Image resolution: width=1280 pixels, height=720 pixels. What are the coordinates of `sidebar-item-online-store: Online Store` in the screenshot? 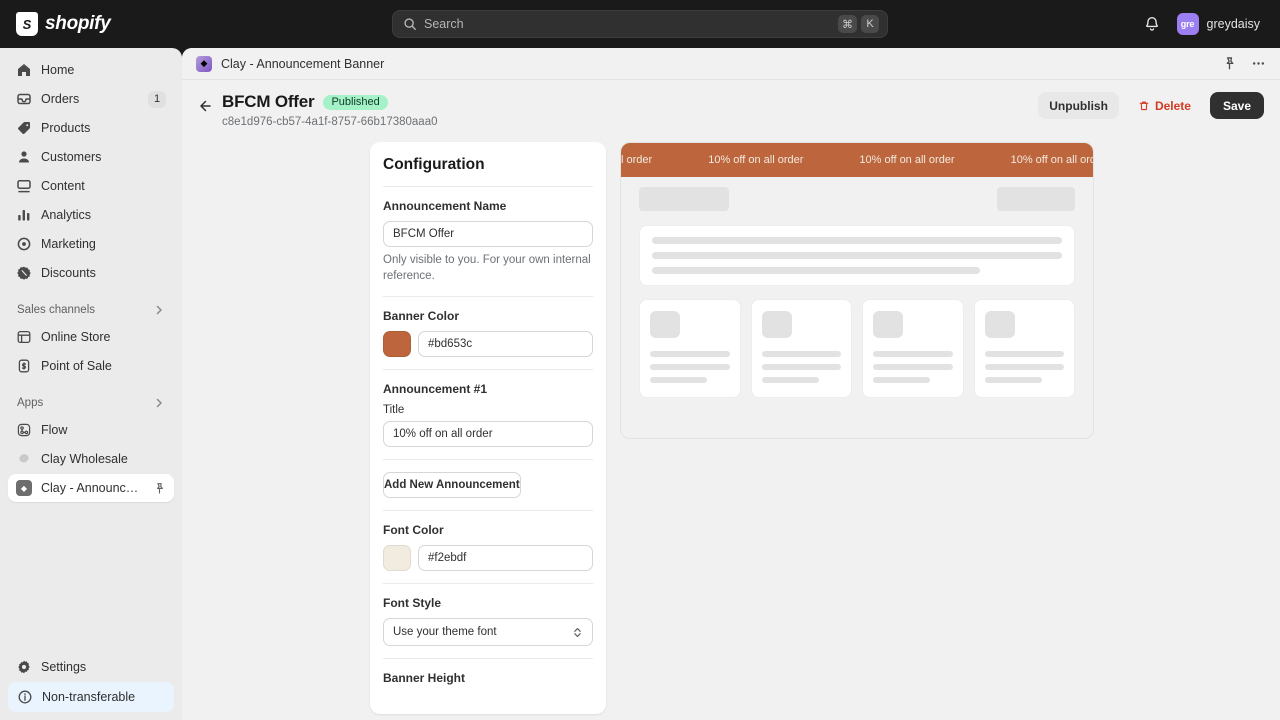 It's located at (91, 337).